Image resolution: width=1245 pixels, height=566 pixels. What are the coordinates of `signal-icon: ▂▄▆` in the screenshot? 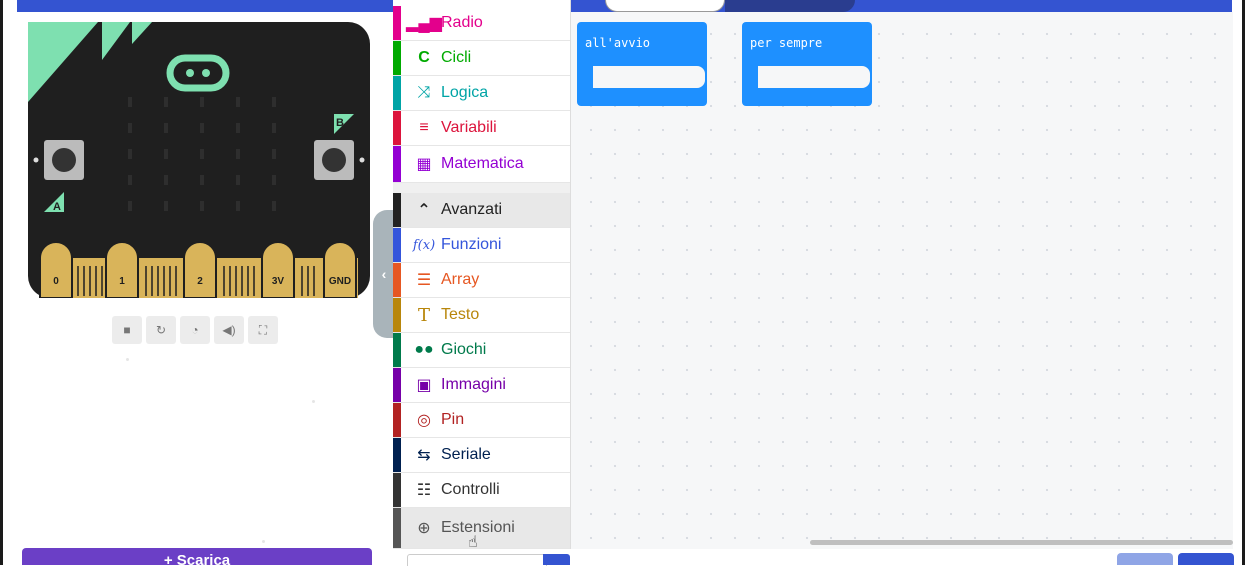 It's located at (424, 23).